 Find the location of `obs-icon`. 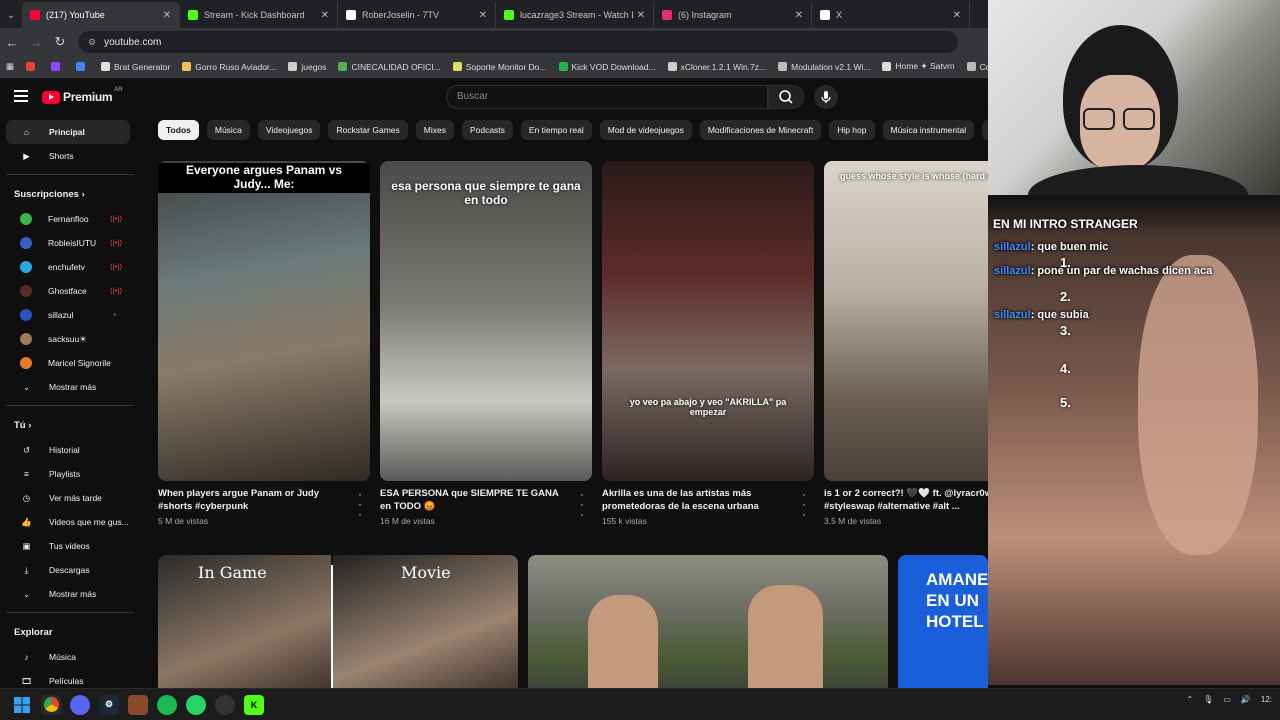

obs-icon is located at coordinates (225, 704).